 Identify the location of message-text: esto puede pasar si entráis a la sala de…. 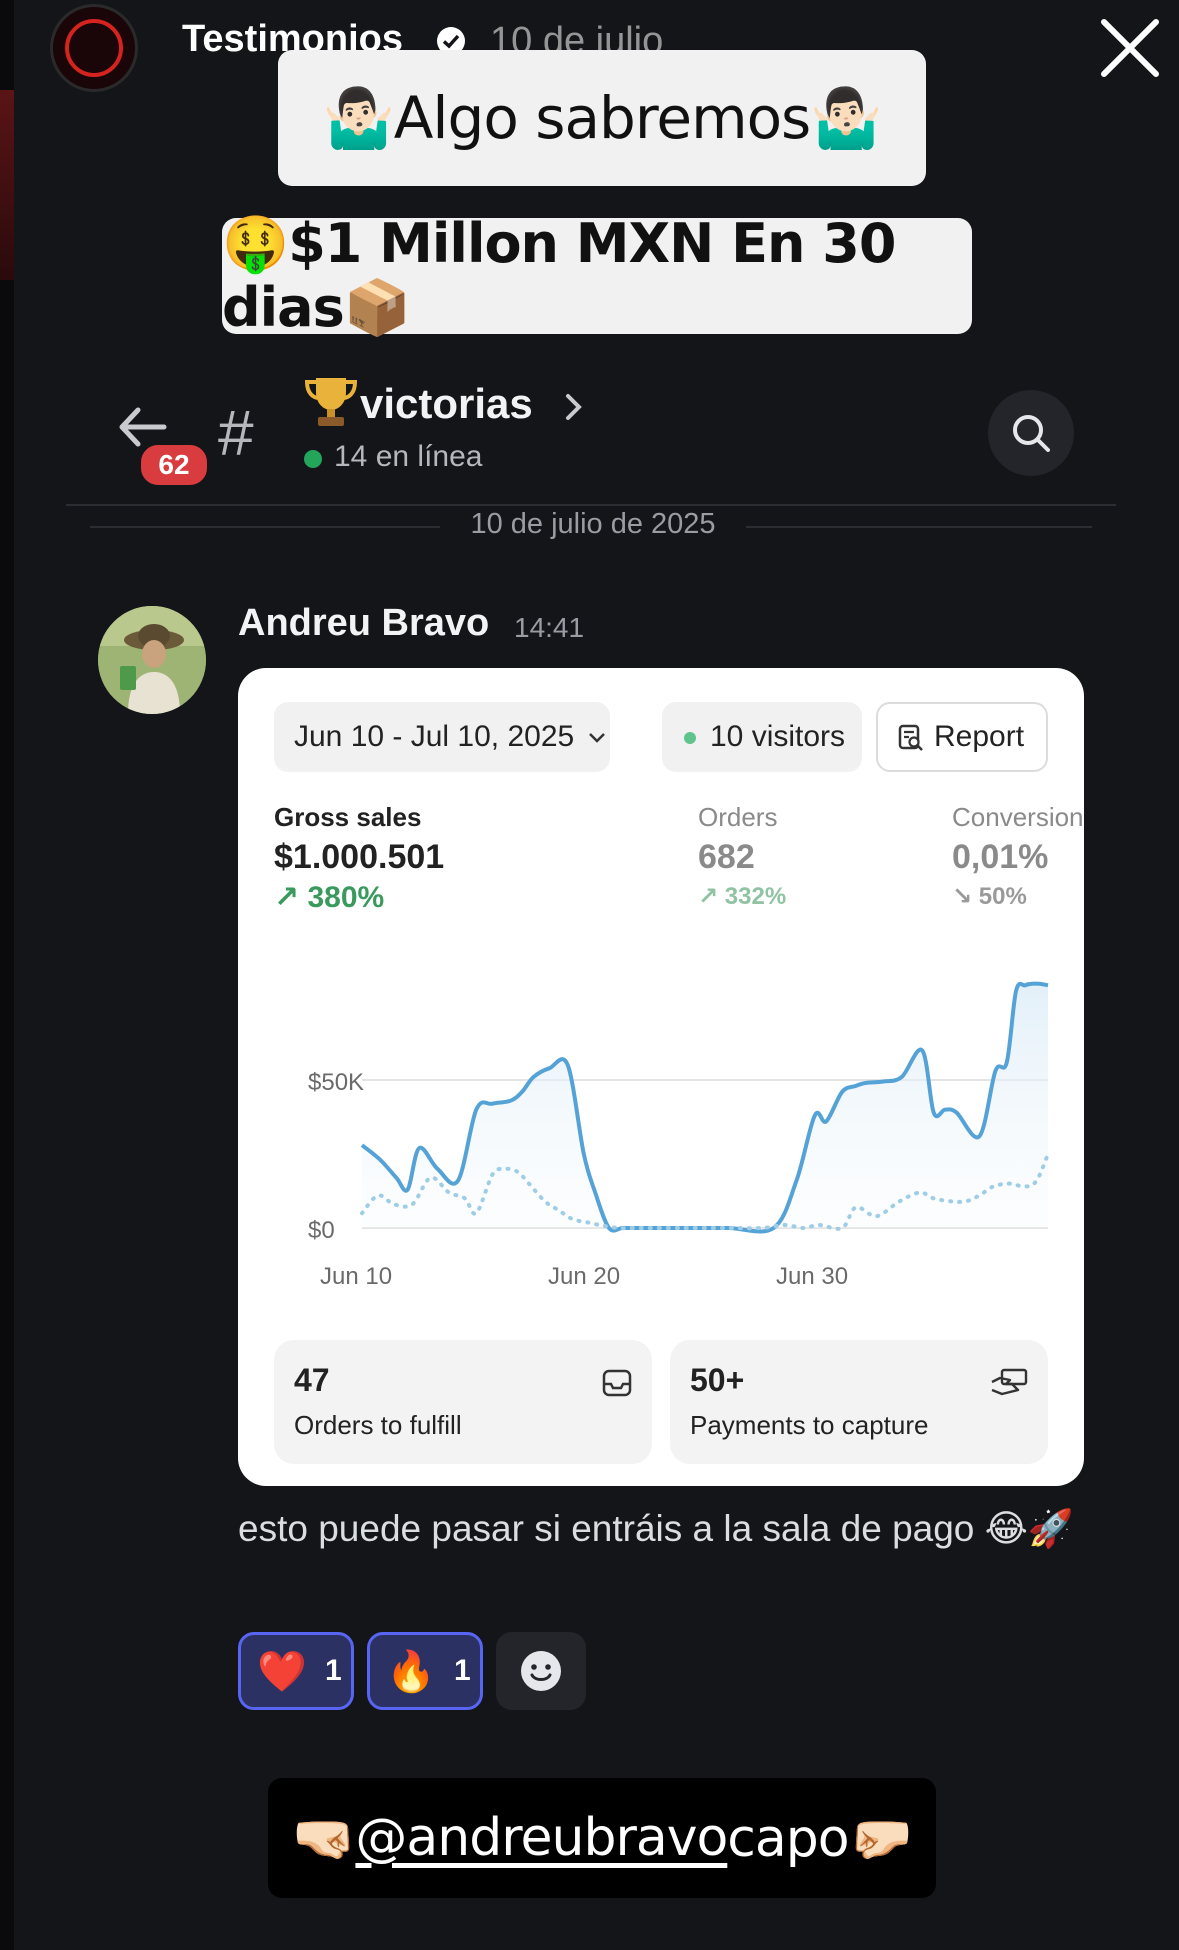
(656, 1528).